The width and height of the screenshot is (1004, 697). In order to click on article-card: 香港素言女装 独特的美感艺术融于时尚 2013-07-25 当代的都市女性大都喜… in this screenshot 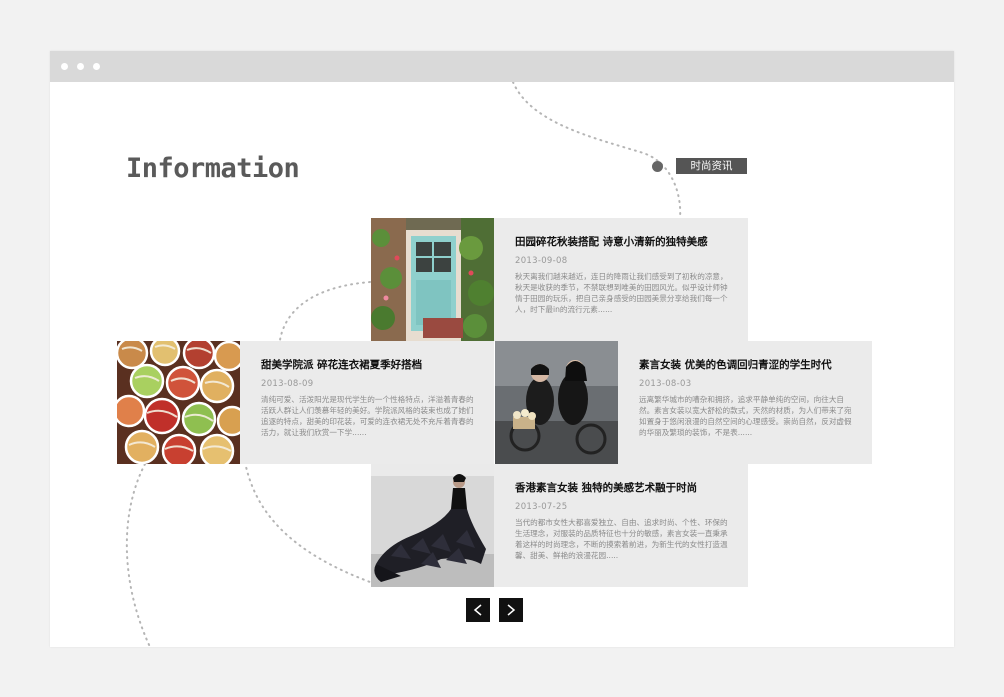, I will do `click(559, 525)`.